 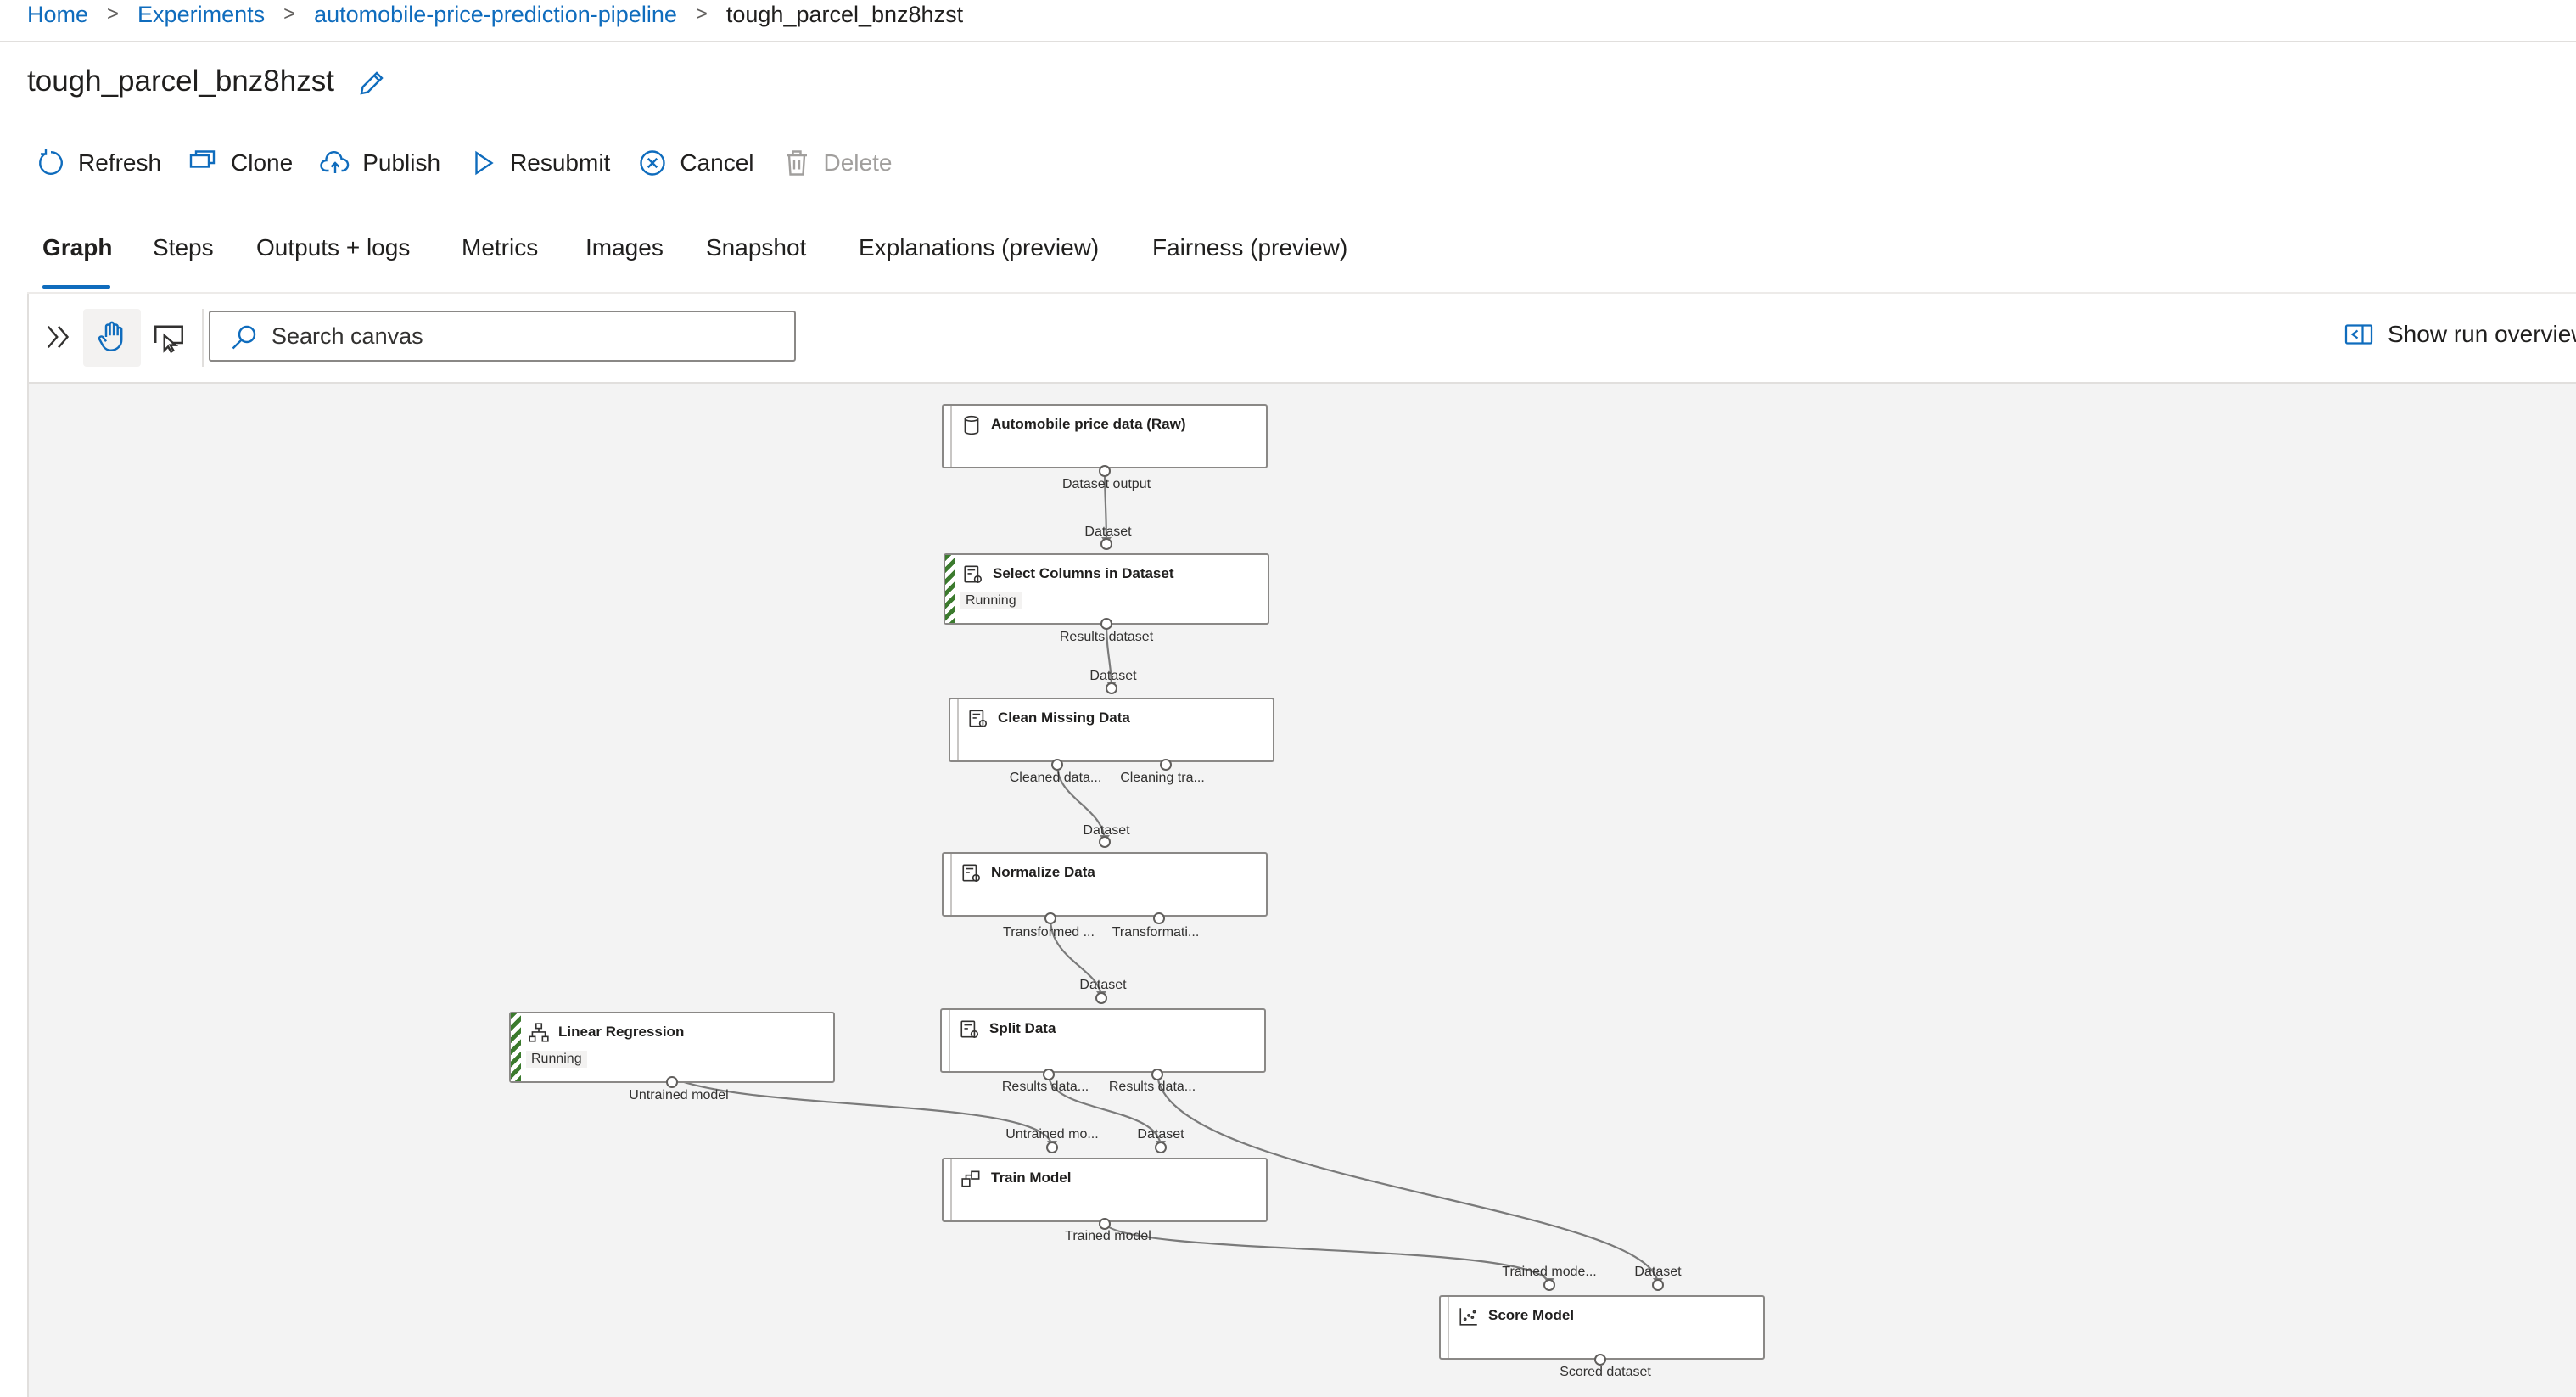 I want to click on edit-pencil-icon, so click(x=371, y=83).